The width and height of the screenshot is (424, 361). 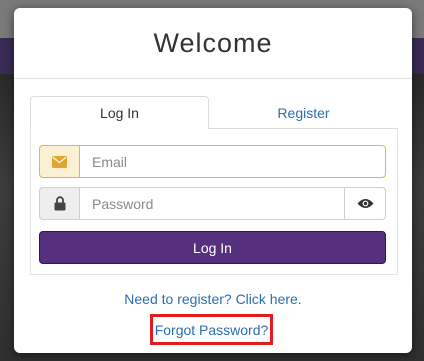 What do you see at coordinates (212, 247) in the screenshot?
I see `log-in-button: Log In` at bounding box center [212, 247].